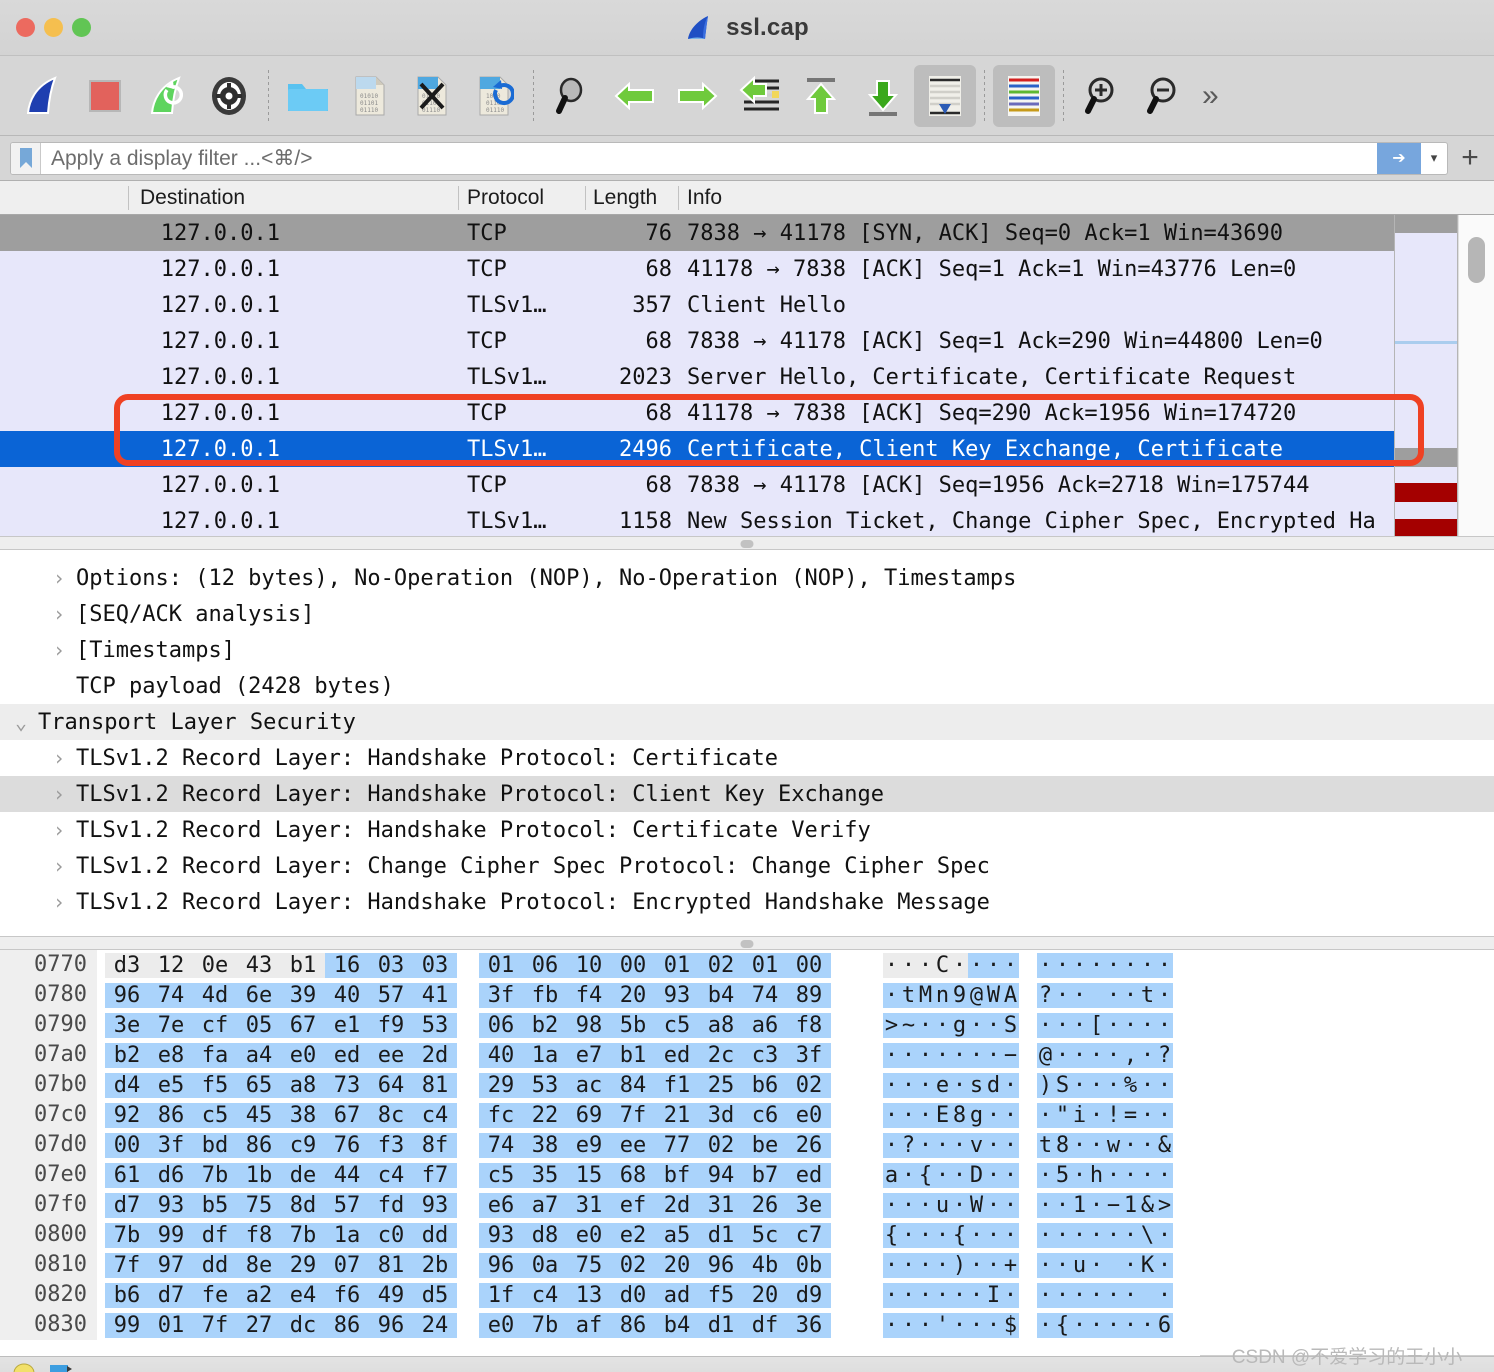 This screenshot has height=1372, width=1494. Describe the element at coordinates (589, 1175) in the screenshot. I see `hex-byte: 15` at that location.